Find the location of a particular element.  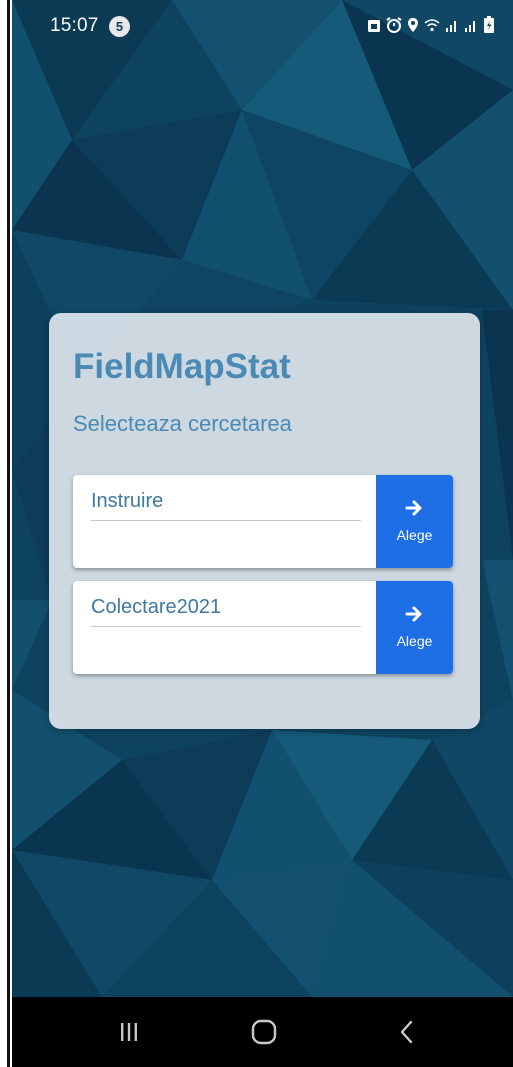

home-button is located at coordinates (264, 1032).